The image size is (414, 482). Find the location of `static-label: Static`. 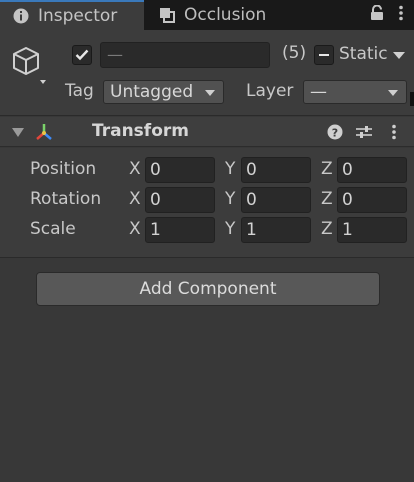

static-label: Static is located at coordinates (363, 54).